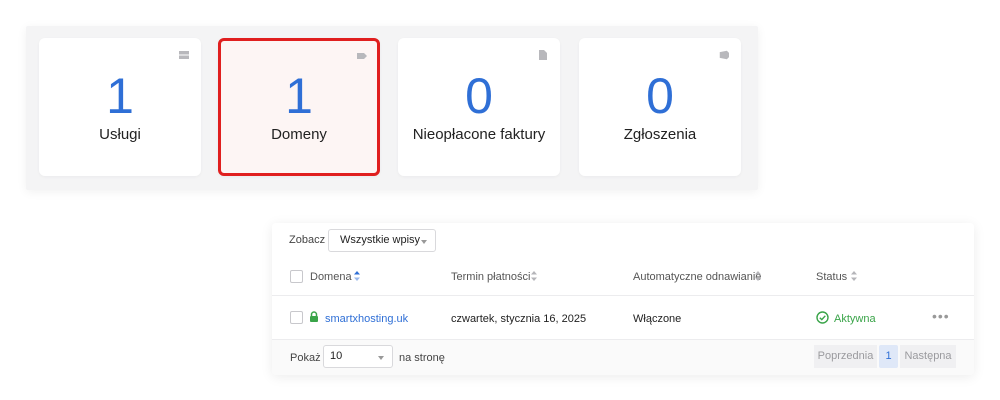 This screenshot has width=1000, height=400. Describe the element at coordinates (299, 134) in the screenshot. I see `domains-label: Domeny` at that location.